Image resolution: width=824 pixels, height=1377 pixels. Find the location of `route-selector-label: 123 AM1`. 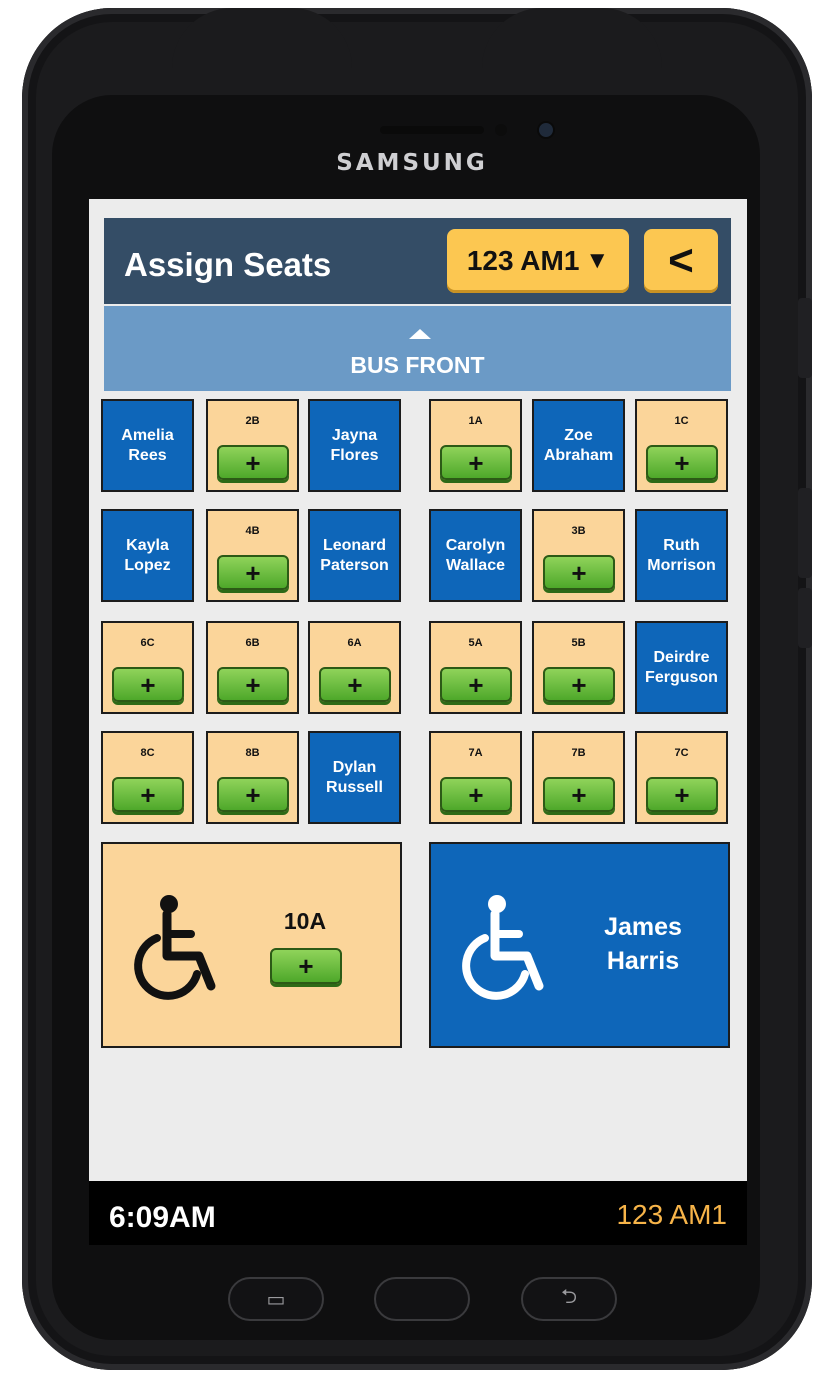

route-selector-label: 123 AM1 is located at coordinates (523, 260).